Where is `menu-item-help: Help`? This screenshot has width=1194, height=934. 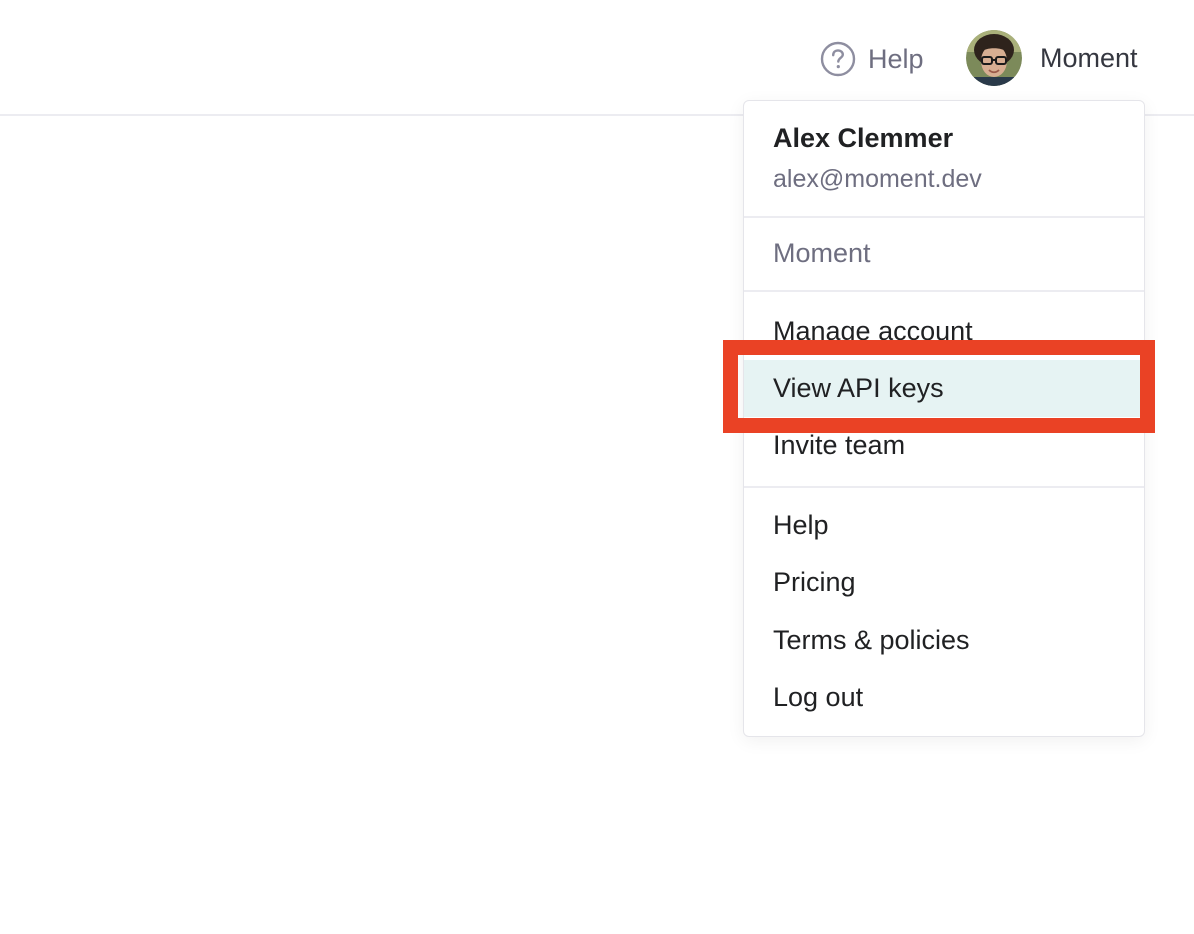
menu-item-help: Help is located at coordinates (944, 525).